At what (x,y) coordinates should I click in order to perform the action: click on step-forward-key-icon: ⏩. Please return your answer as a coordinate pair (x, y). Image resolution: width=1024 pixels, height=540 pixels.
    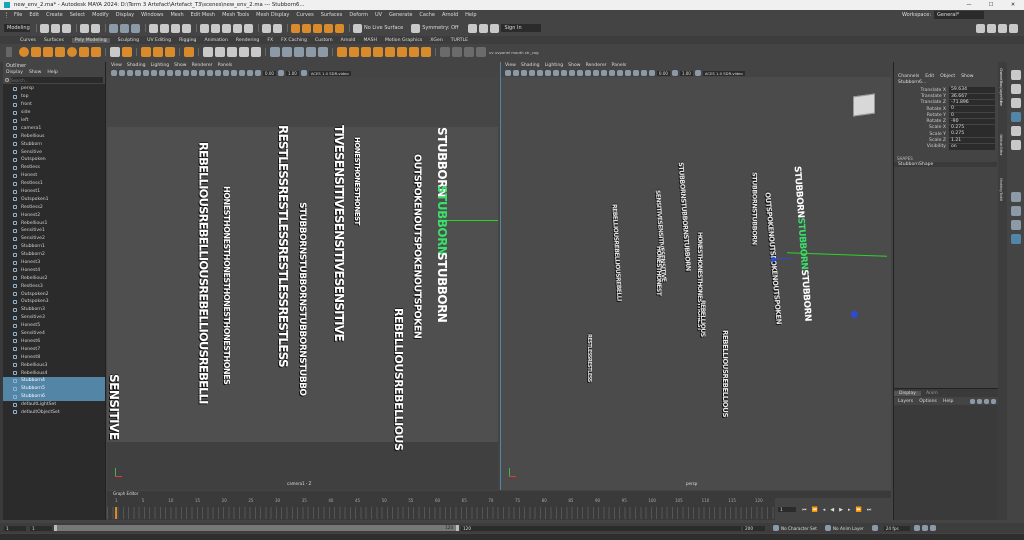
    Looking at the image, I should click on (859, 510).